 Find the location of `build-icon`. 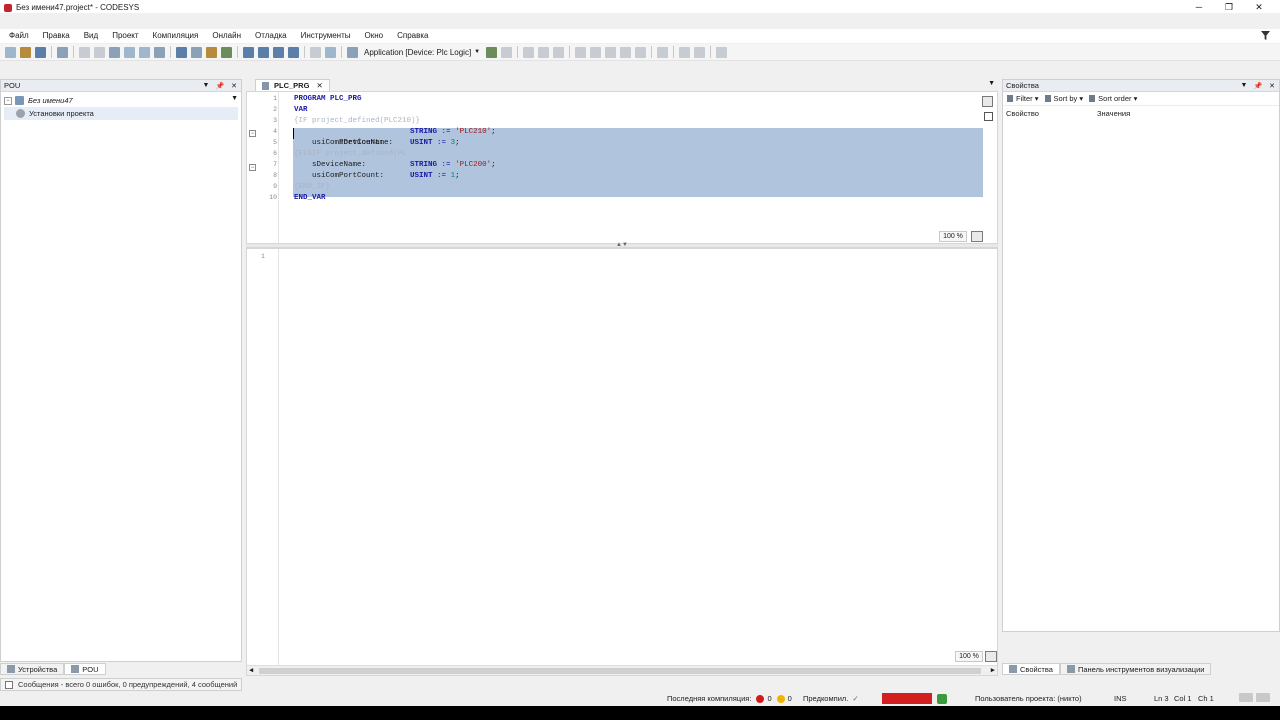

build-icon is located at coordinates (315, 52).